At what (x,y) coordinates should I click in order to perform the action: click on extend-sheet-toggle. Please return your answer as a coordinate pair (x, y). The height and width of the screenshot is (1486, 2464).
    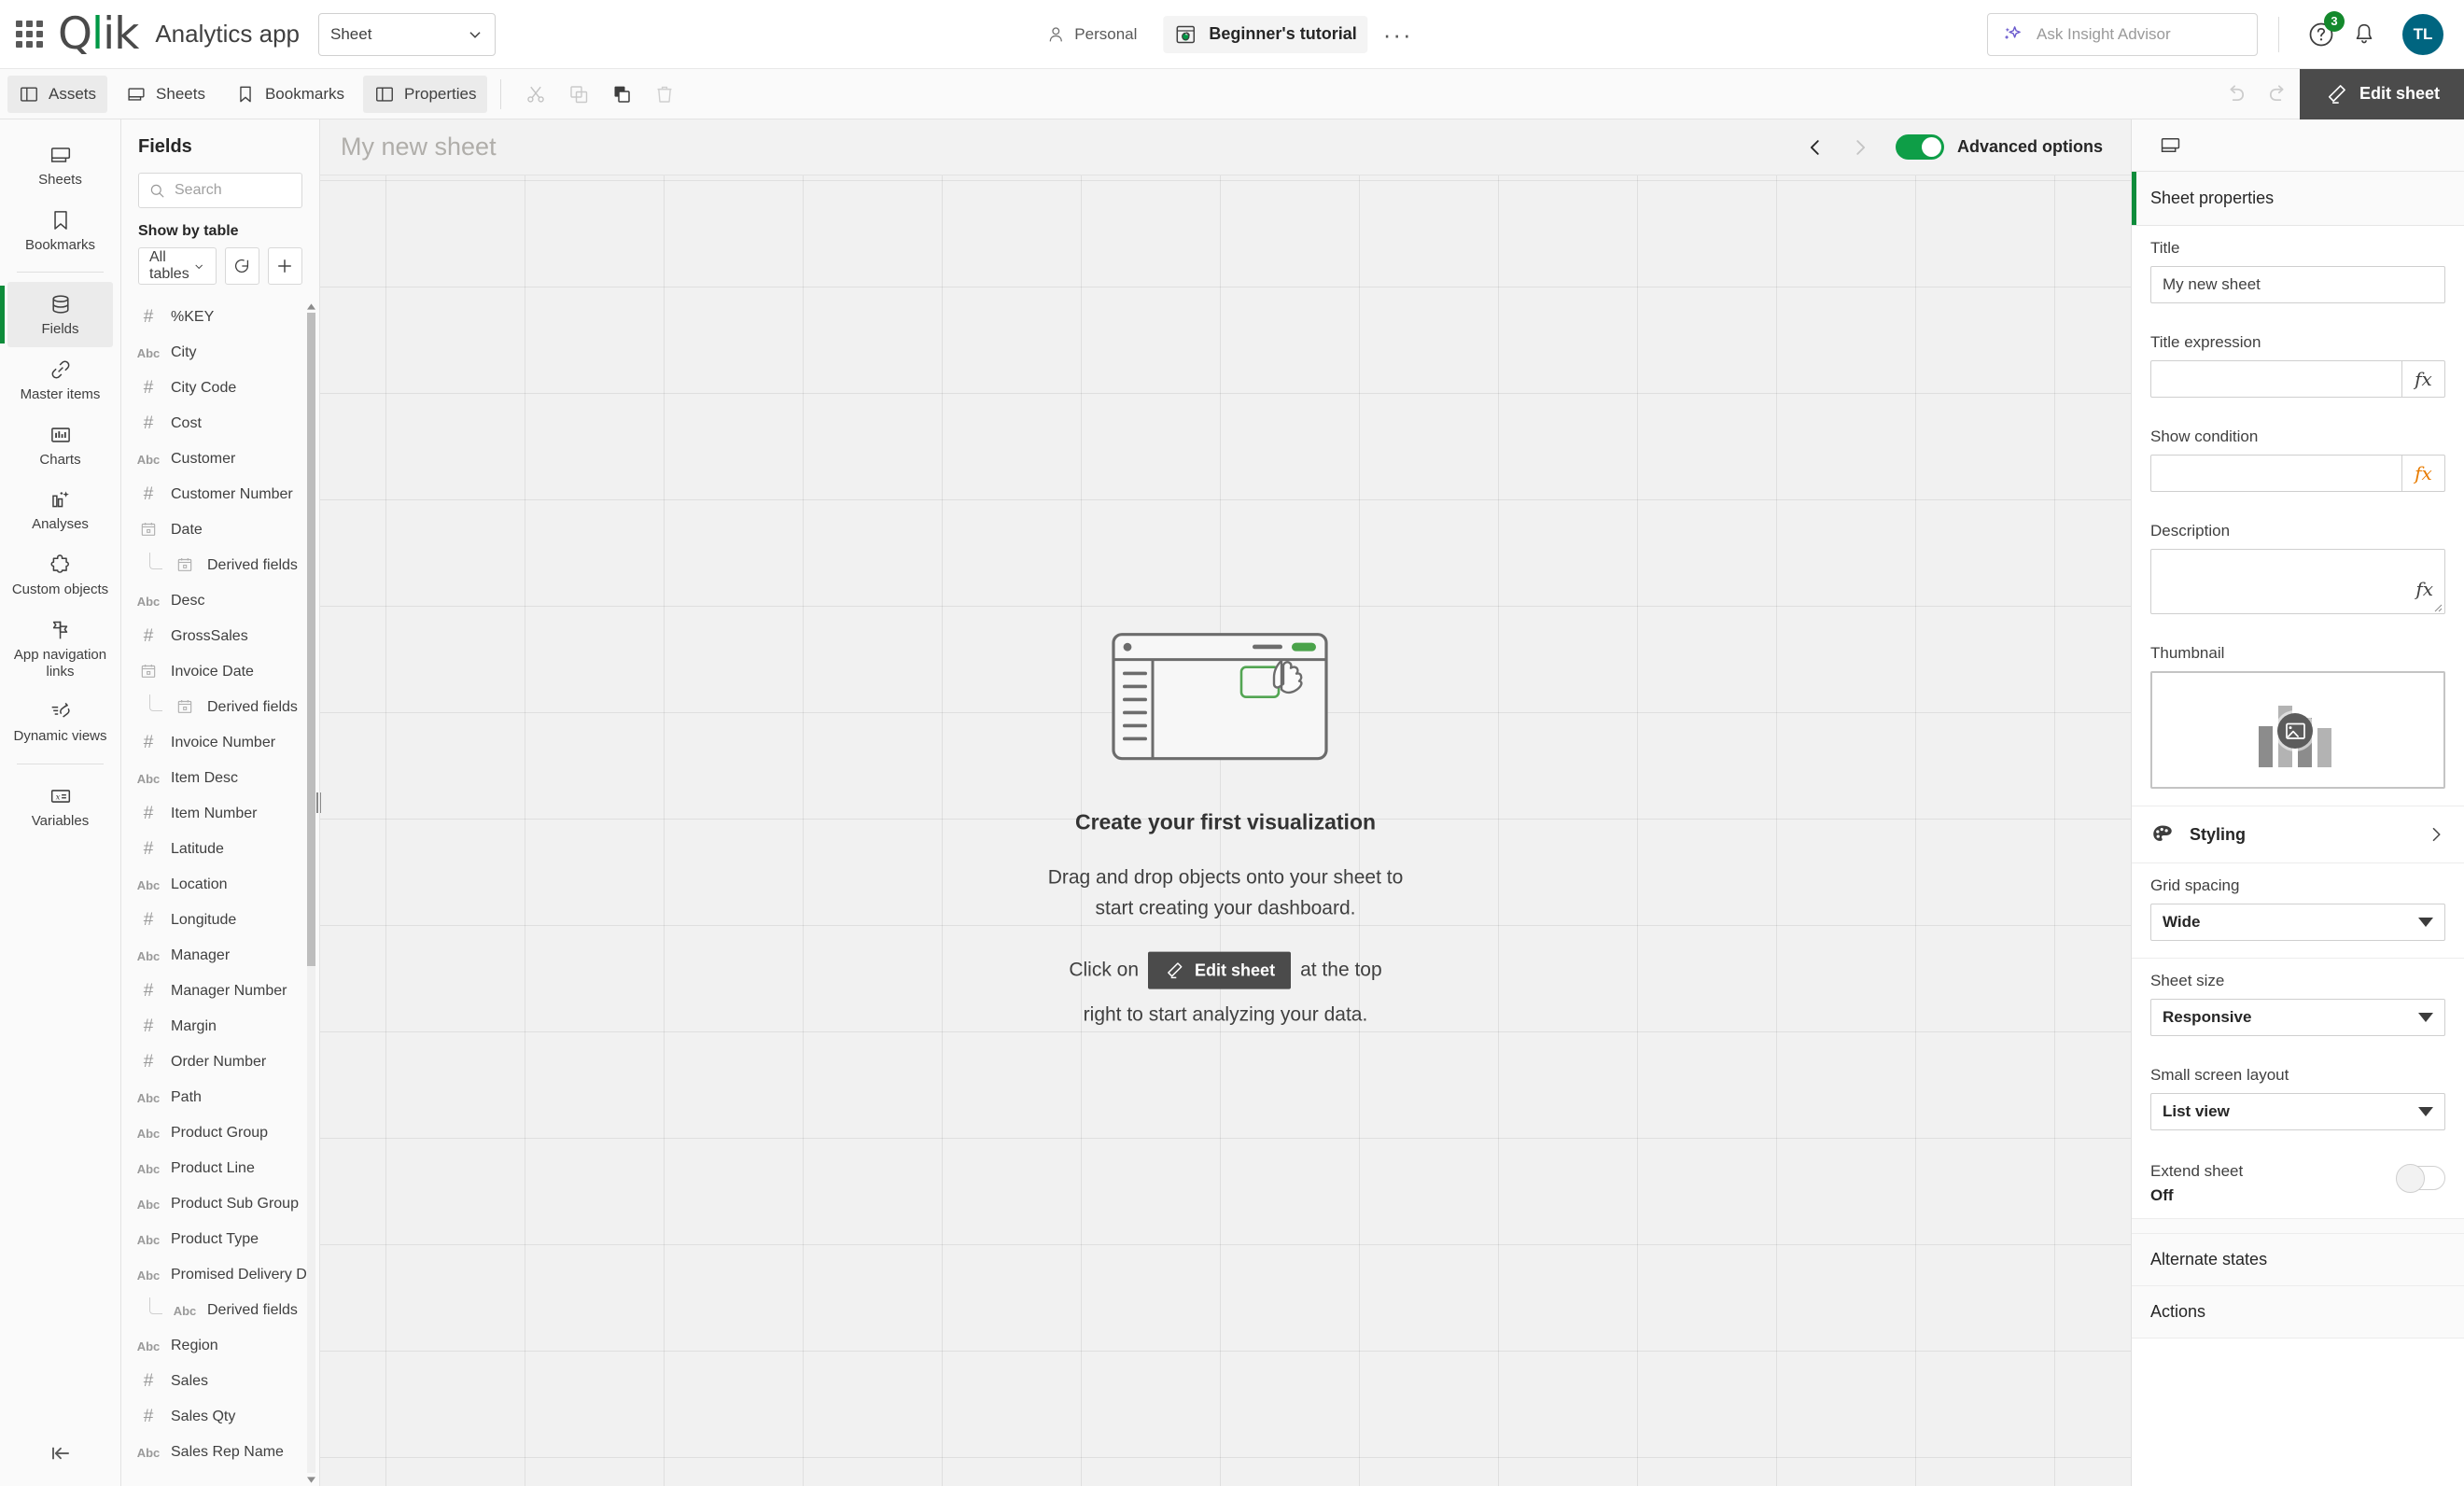
    Looking at the image, I should click on (2420, 1178).